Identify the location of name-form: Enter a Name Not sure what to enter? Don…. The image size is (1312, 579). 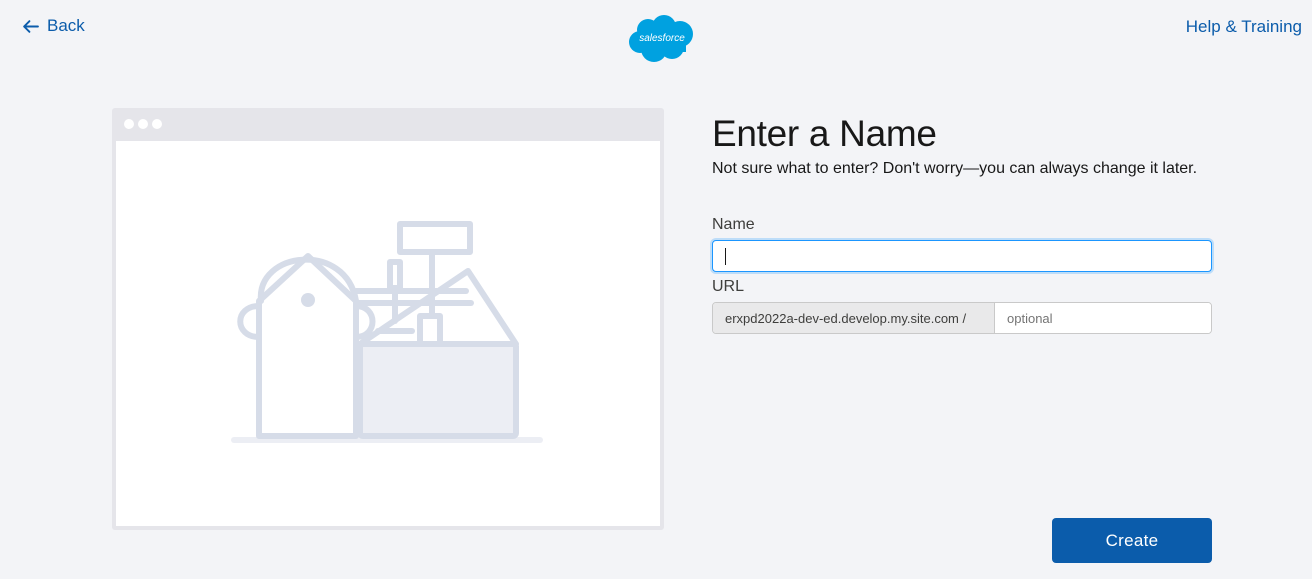
(962, 223).